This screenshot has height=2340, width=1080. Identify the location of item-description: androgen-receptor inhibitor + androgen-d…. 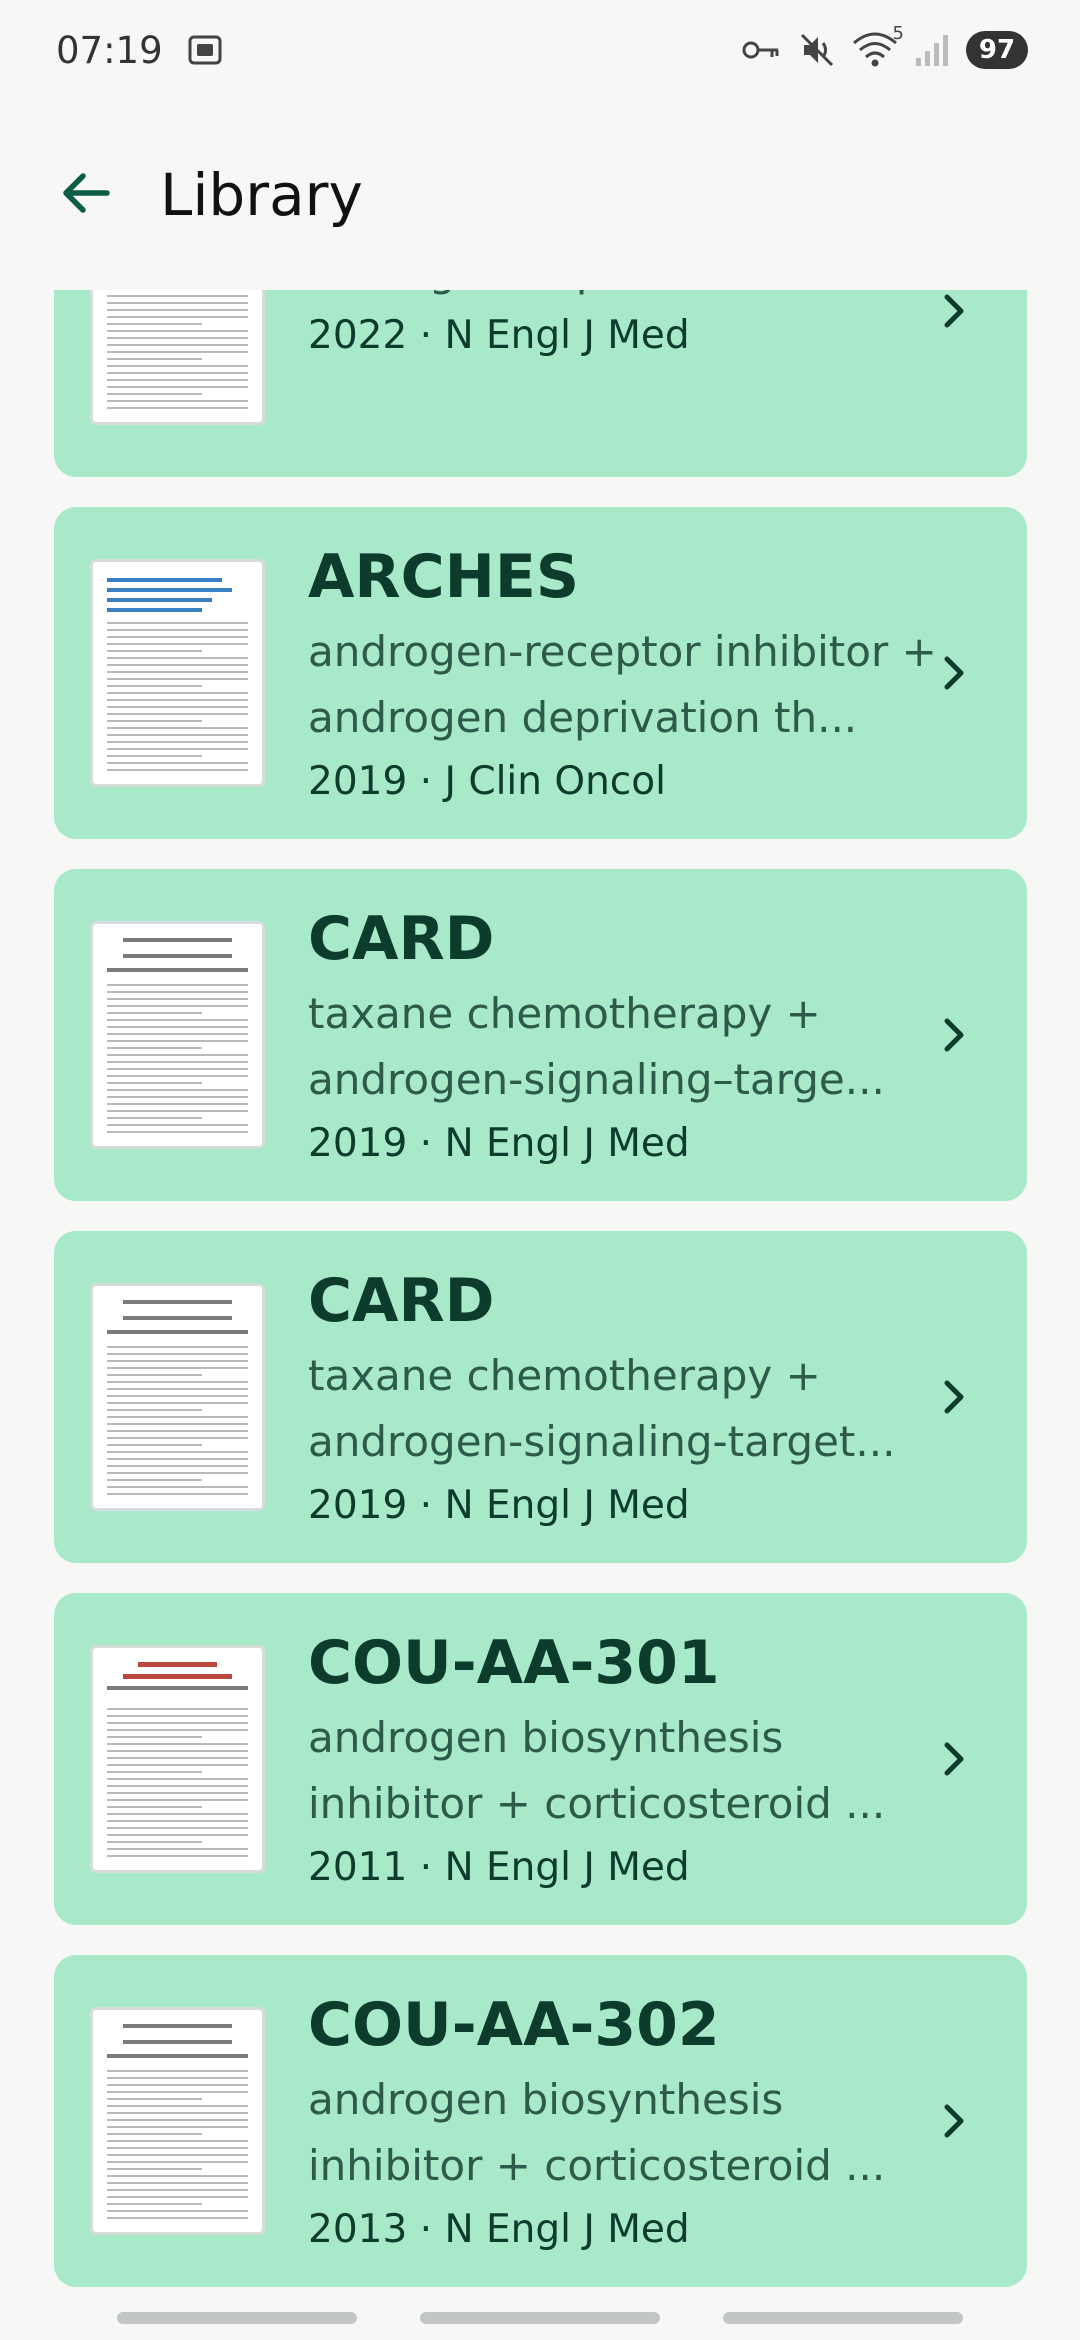
(628, 297).